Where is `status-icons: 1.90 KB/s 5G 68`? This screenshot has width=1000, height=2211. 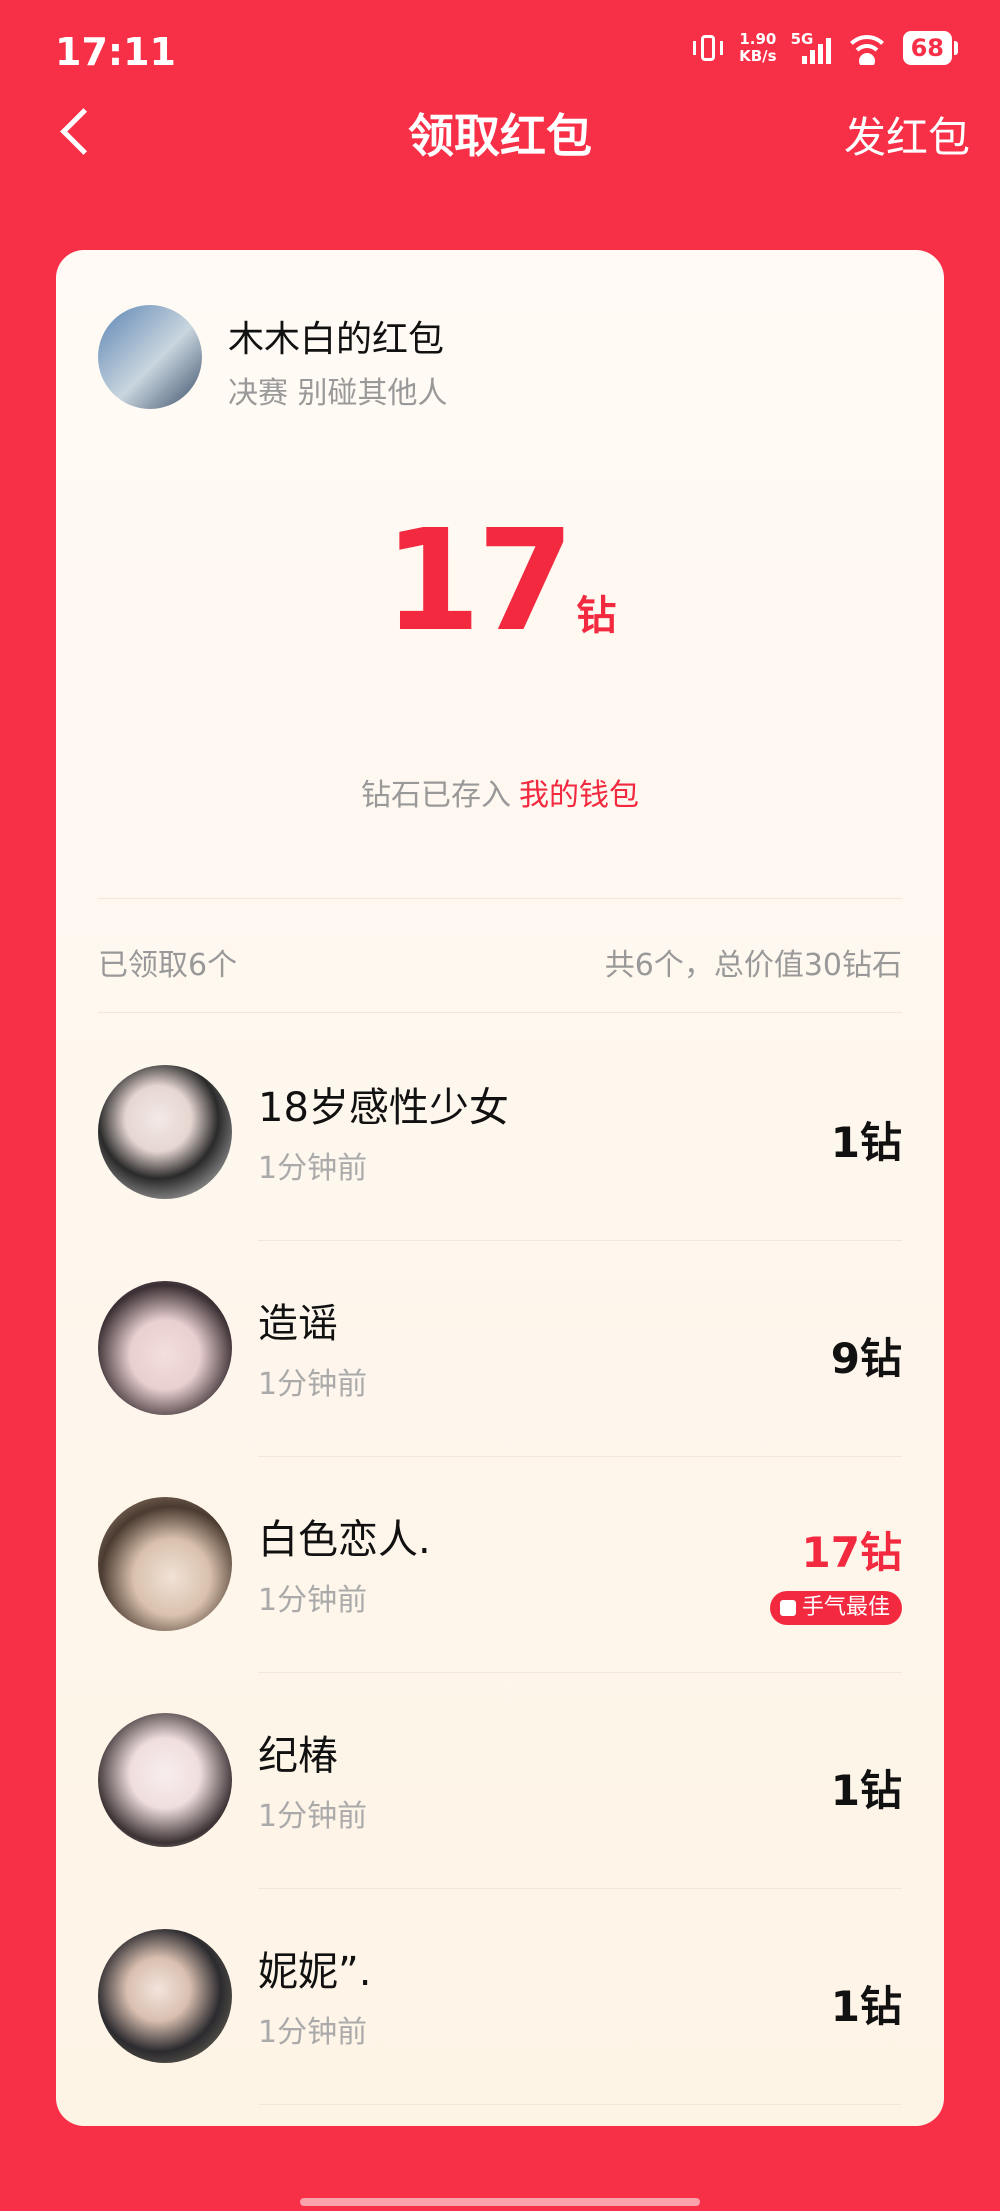
status-icons: 1.90 KB/s 5G 68 is located at coordinates (825, 48).